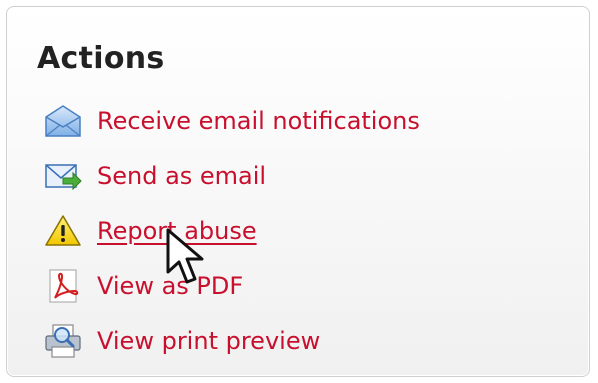  I want to click on pdf-icon, so click(63, 286).